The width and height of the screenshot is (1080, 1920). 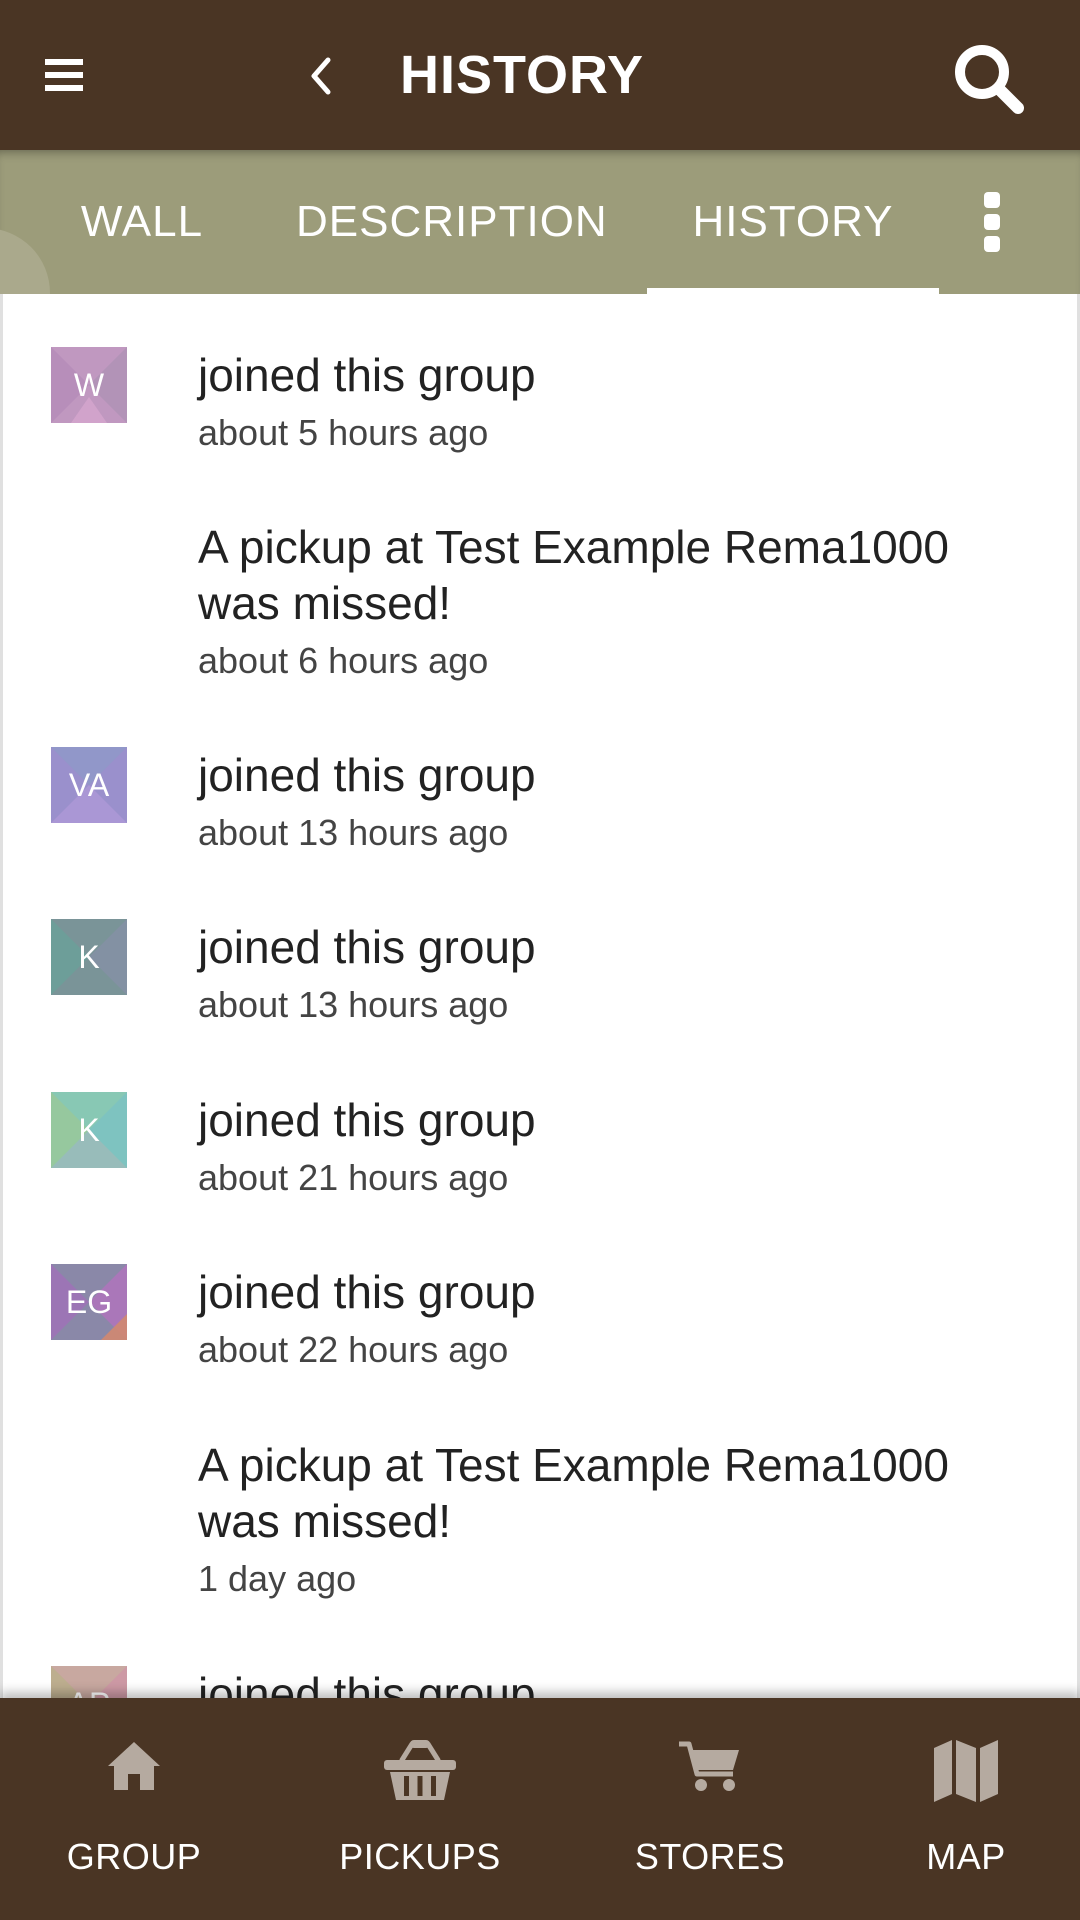 I want to click on history-item-time: about 6 hours ago, so click(x=343, y=660).